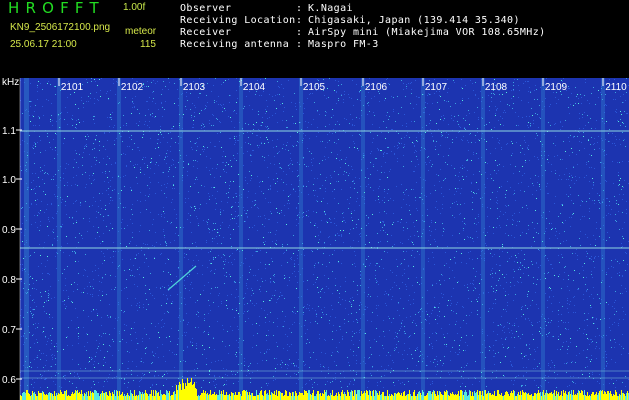 This screenshot has width=629, height=400. What do you see at coordinates (436, 87) in the screenshot?
I see `x-tick-label-2107: 2107` at bounding box center [436, 87].